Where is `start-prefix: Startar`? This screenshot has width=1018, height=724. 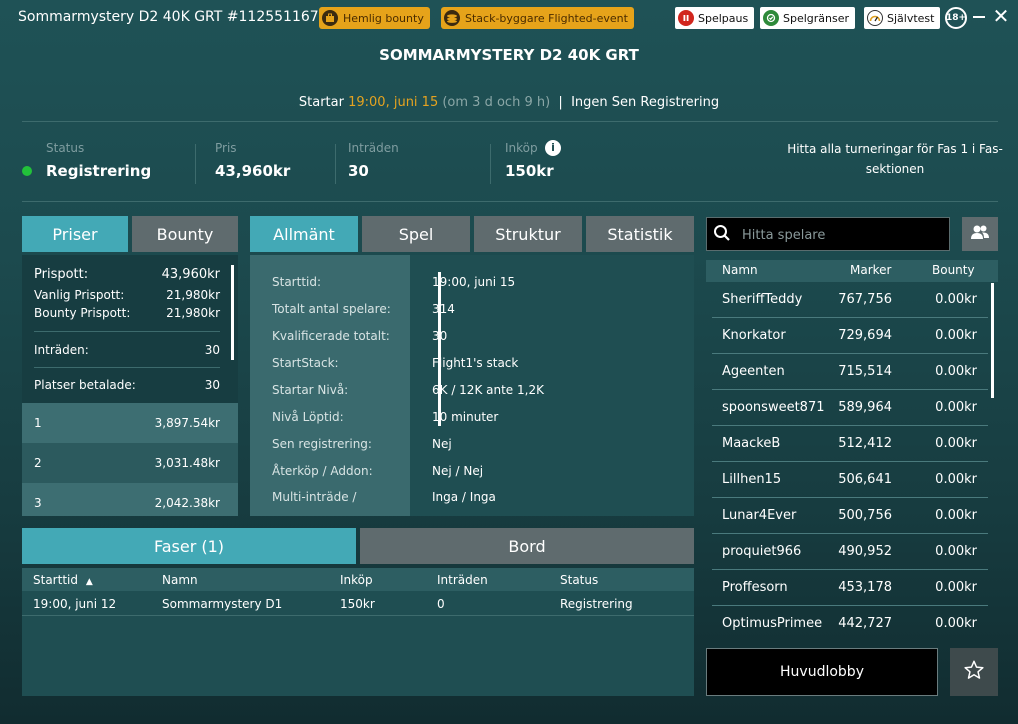
start-prefix: Startar is located at coordinates (321, 102).